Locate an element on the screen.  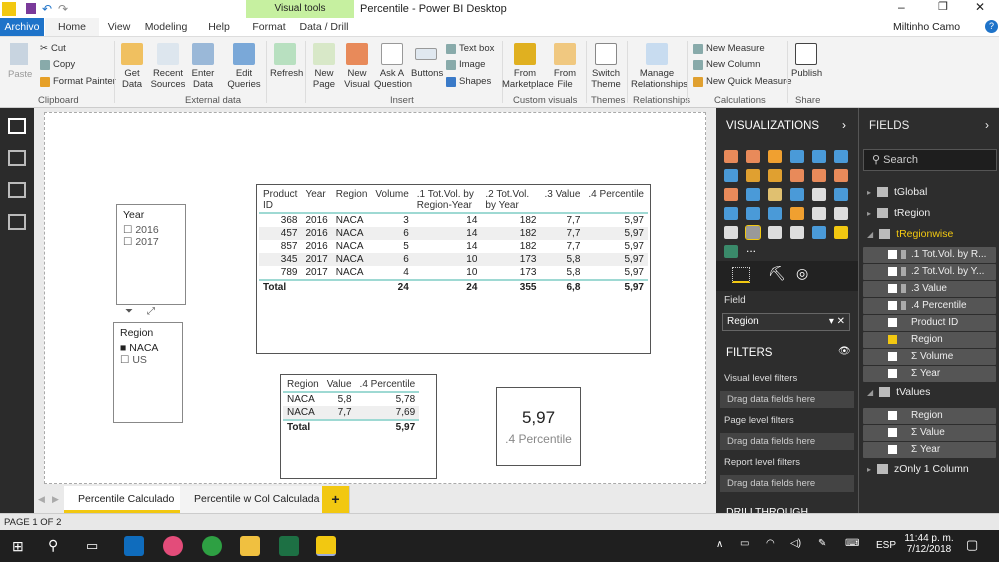
field-item: Σ Year is located at coordinates (929, 374).